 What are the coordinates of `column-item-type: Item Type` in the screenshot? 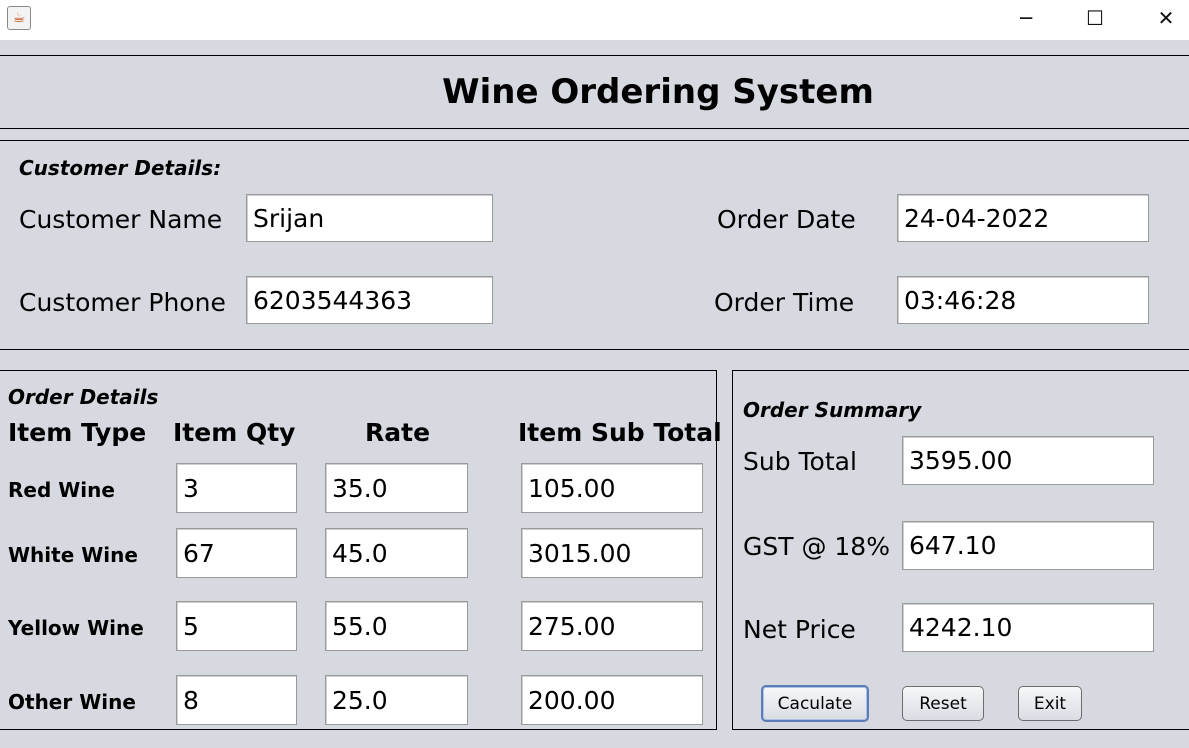 It's located at (77, 432).